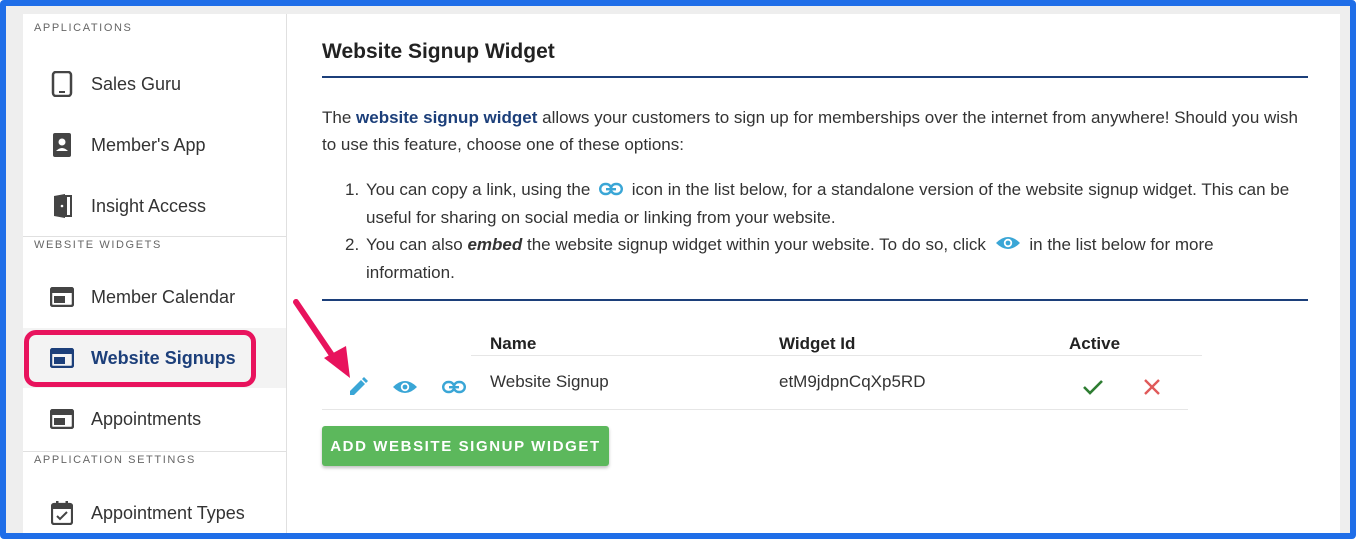 The width and height of the screenshot is (1356, 539). Describe the element at coordinates (755, 409) in the screenshot. I see `table-row-divider` at that location.